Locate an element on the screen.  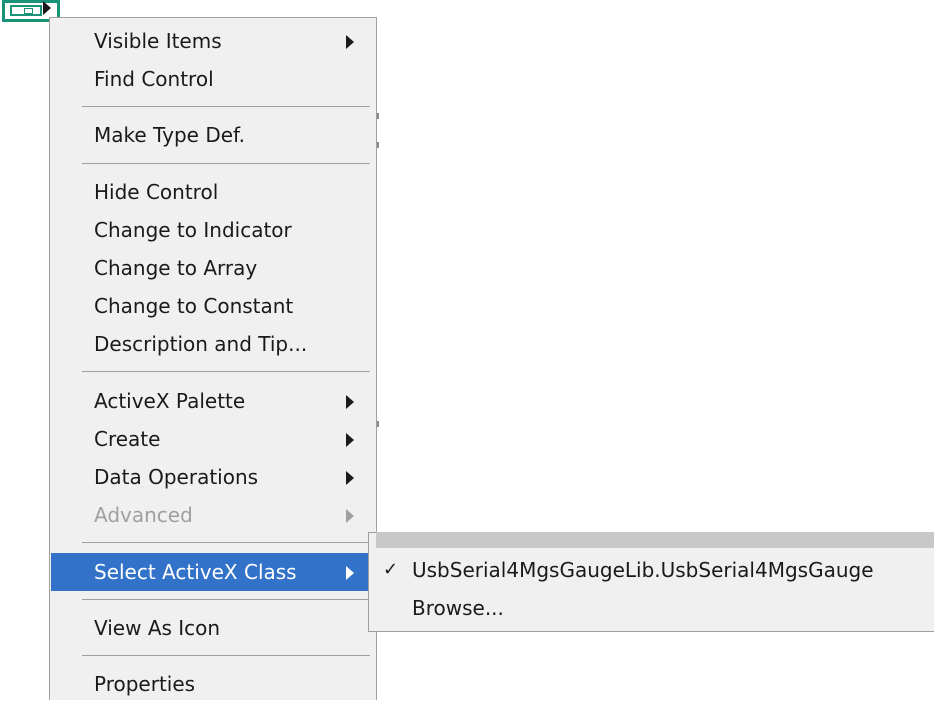
terminal-arrow-icon is located at coordinates (47, 8).